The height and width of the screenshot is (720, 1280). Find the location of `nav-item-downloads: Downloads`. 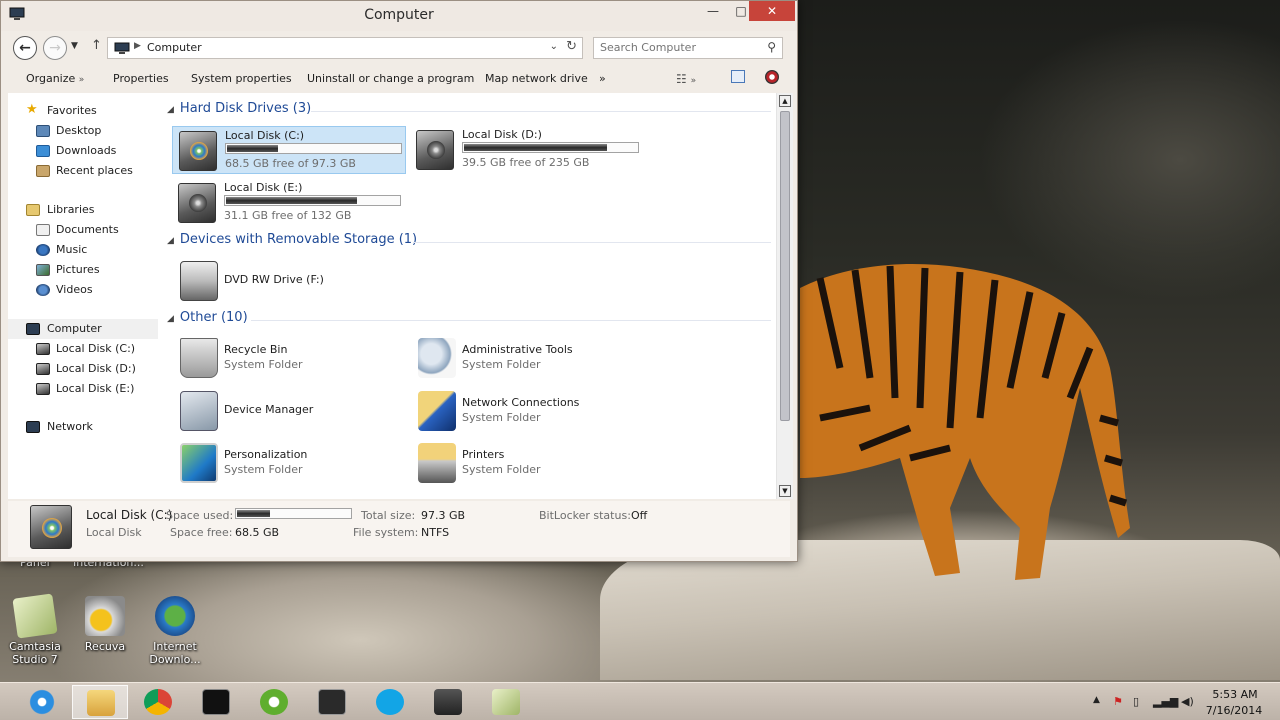

nav-item-downloads: Downloads is located at coordinates (83, 151).